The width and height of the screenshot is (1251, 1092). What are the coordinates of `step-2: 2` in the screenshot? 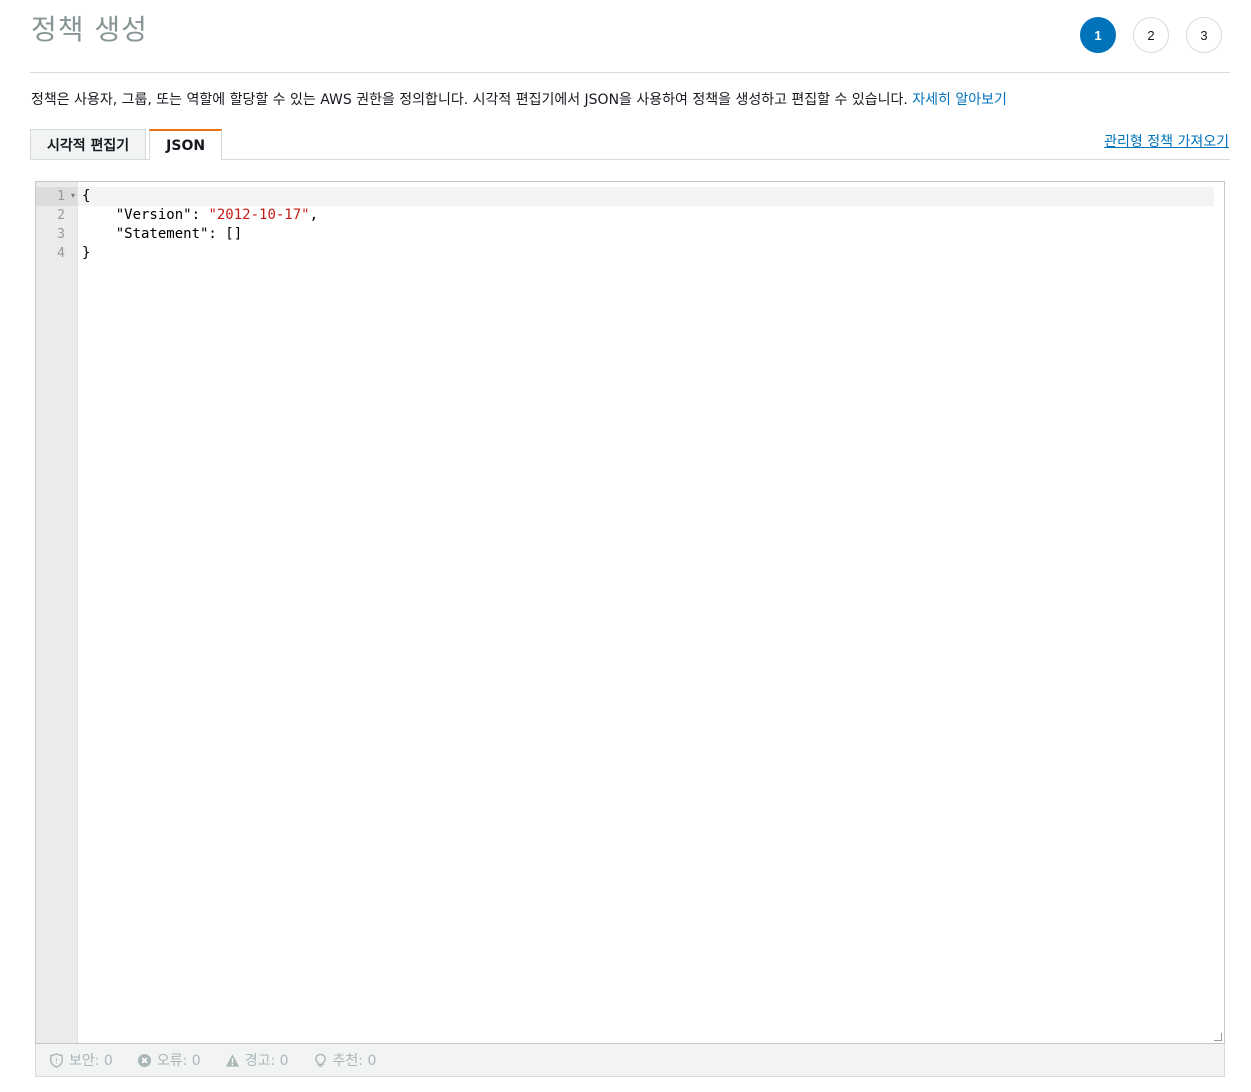 It's located at (1151, 35).